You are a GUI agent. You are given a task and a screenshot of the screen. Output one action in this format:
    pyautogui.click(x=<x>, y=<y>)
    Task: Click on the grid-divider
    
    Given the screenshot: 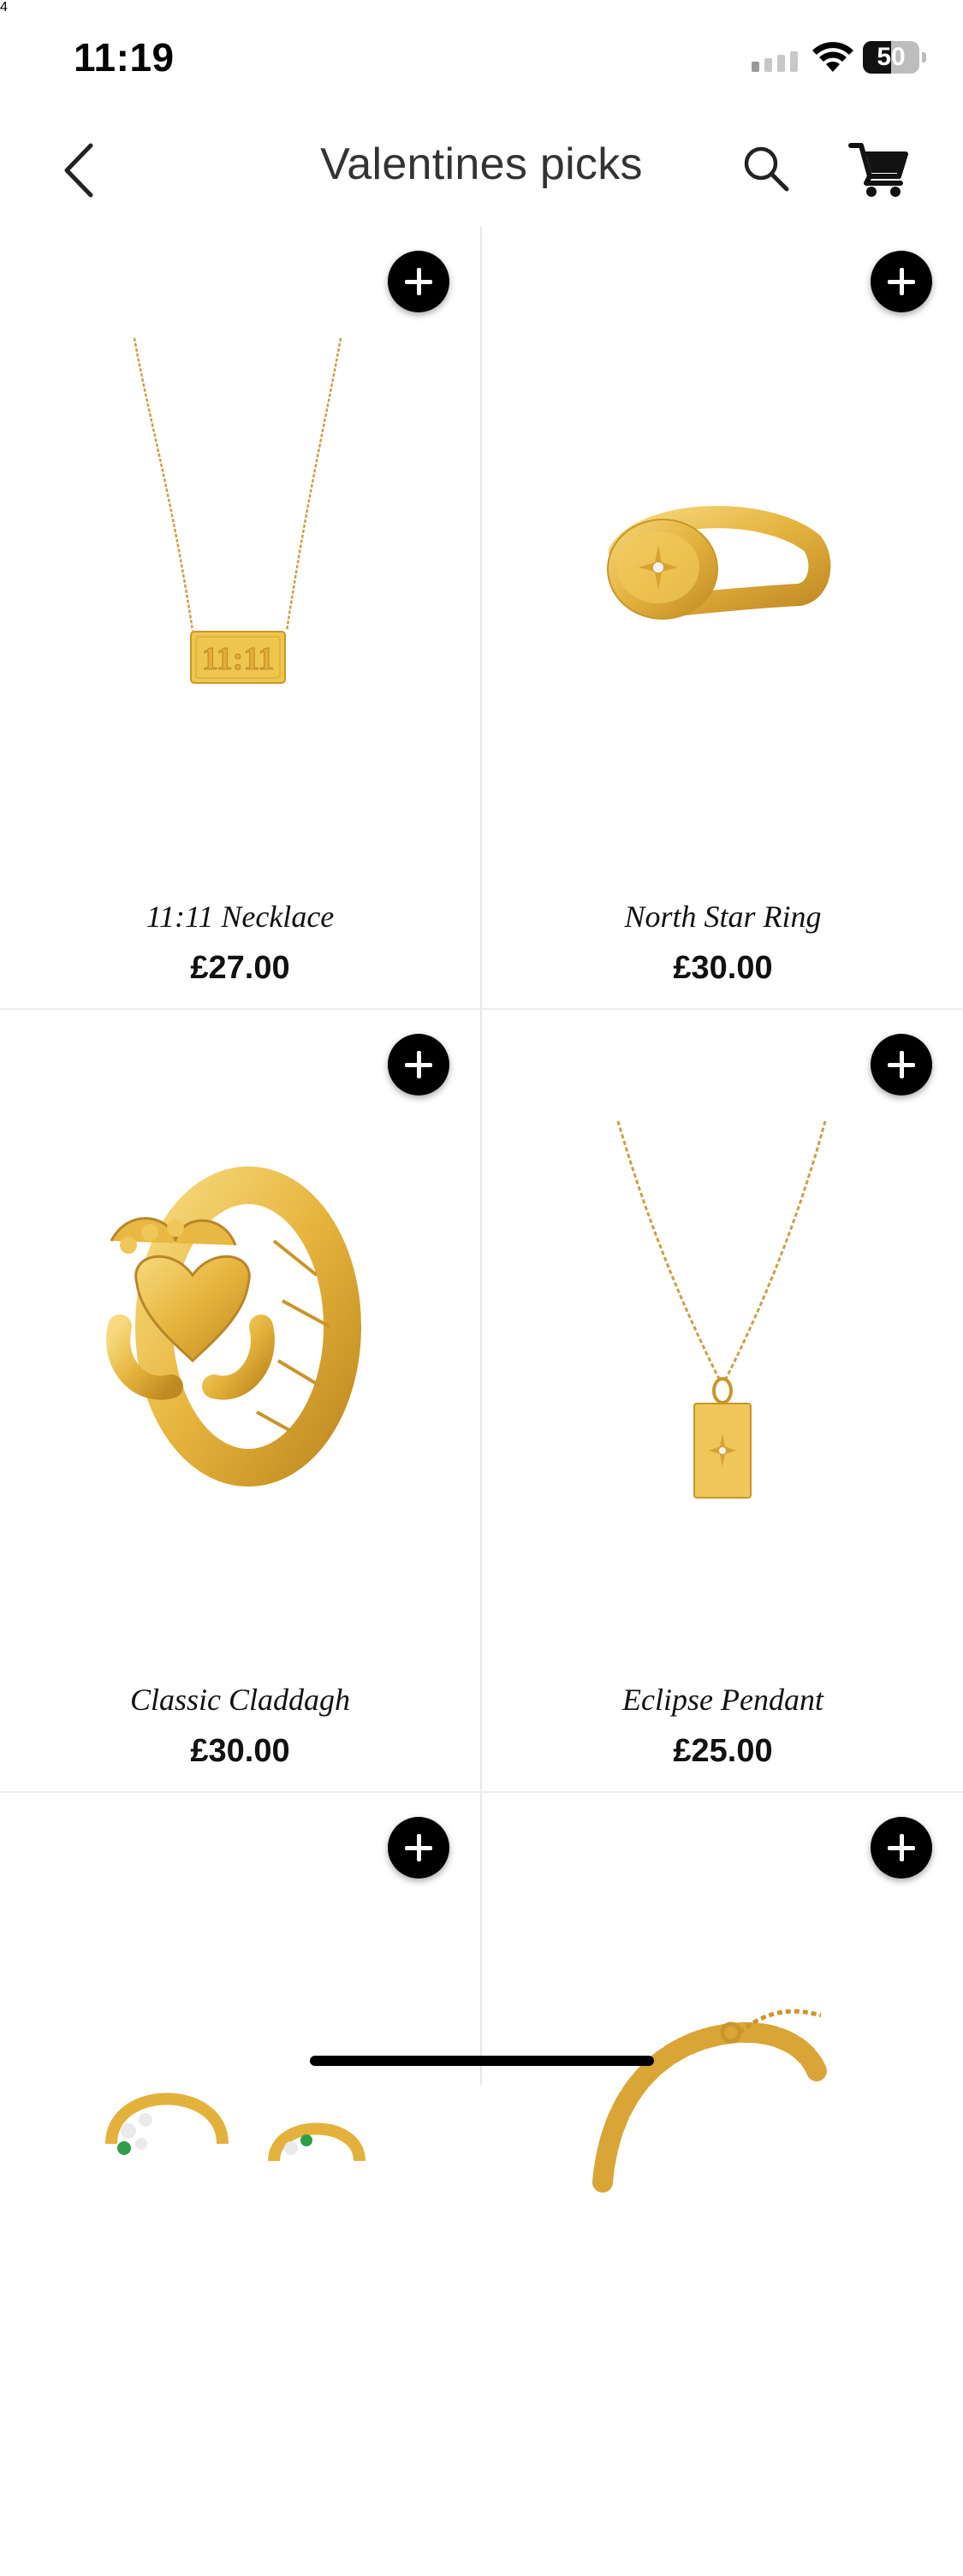 What is the action you would take?
    pyautogui.click(x=481, y=1156)
    